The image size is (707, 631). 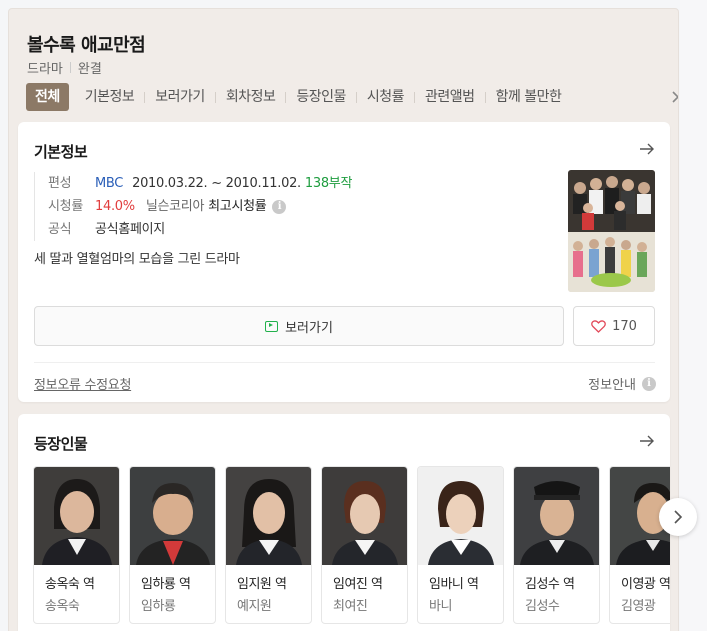 I want to click on heart-icon, so click(x=598, y=326).